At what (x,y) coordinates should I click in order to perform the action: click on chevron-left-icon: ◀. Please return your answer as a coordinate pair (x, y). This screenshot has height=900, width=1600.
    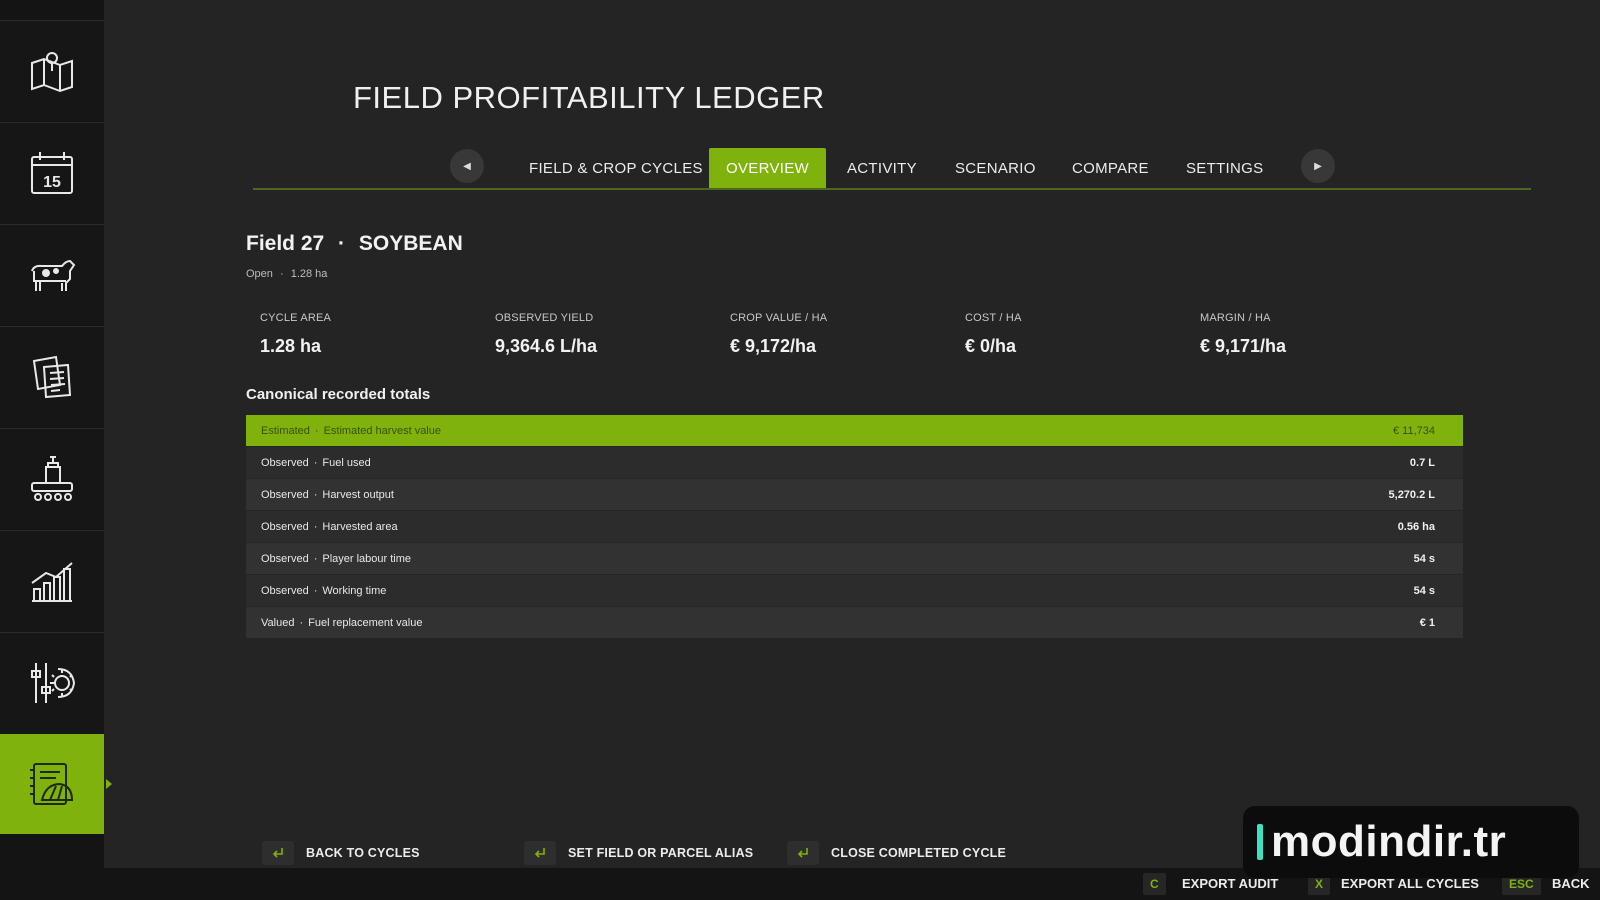
    Looking at the image, I should click on (467, 166).